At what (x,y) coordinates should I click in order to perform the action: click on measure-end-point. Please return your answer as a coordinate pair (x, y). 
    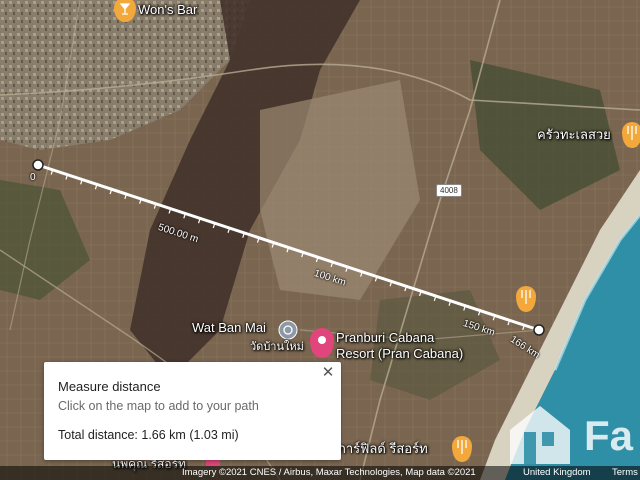
    Looking at the image, I should click on (539, 330).